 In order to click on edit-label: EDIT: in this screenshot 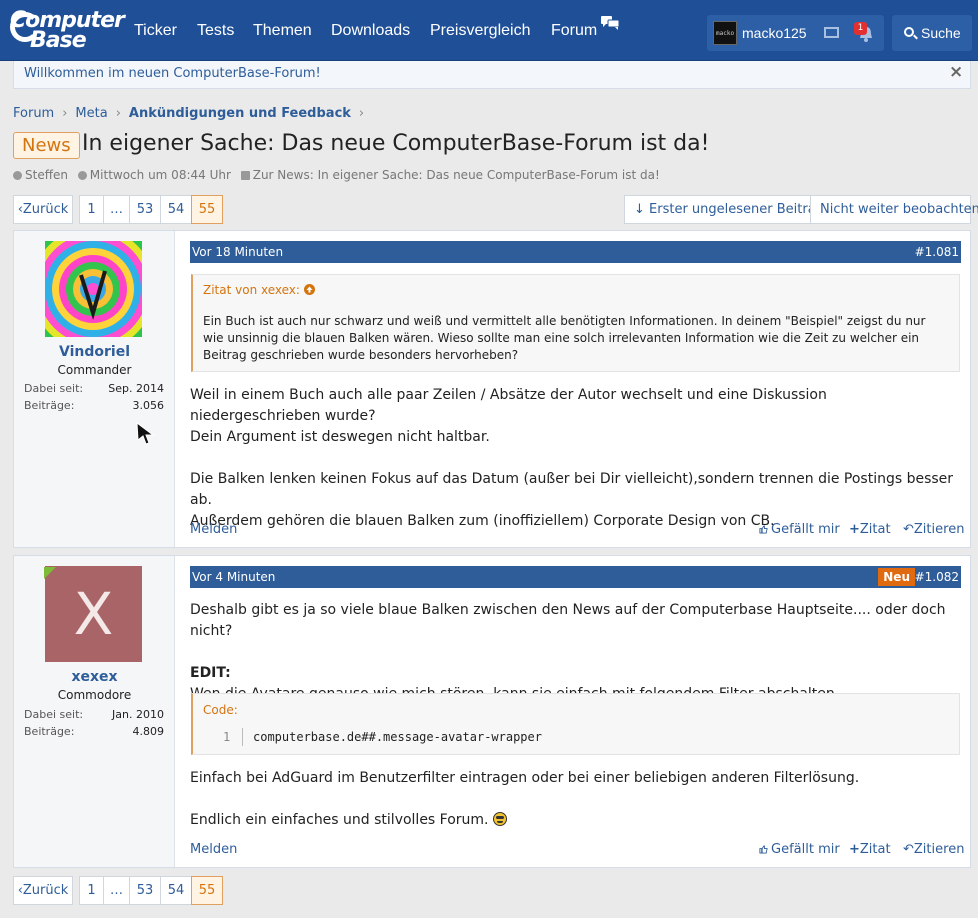, I will do `click(210, 673)`.